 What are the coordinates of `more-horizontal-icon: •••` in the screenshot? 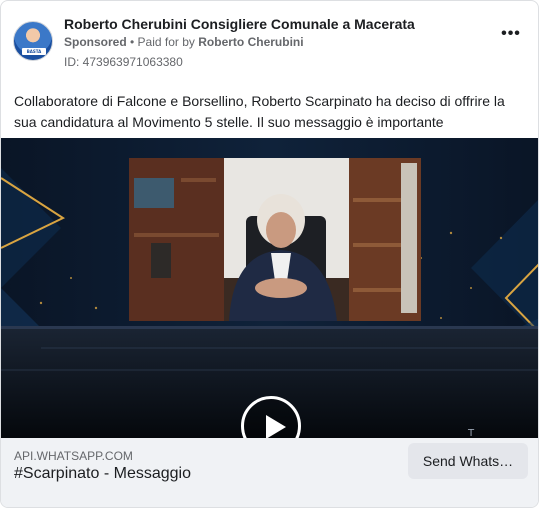 It's located at (511, 33).